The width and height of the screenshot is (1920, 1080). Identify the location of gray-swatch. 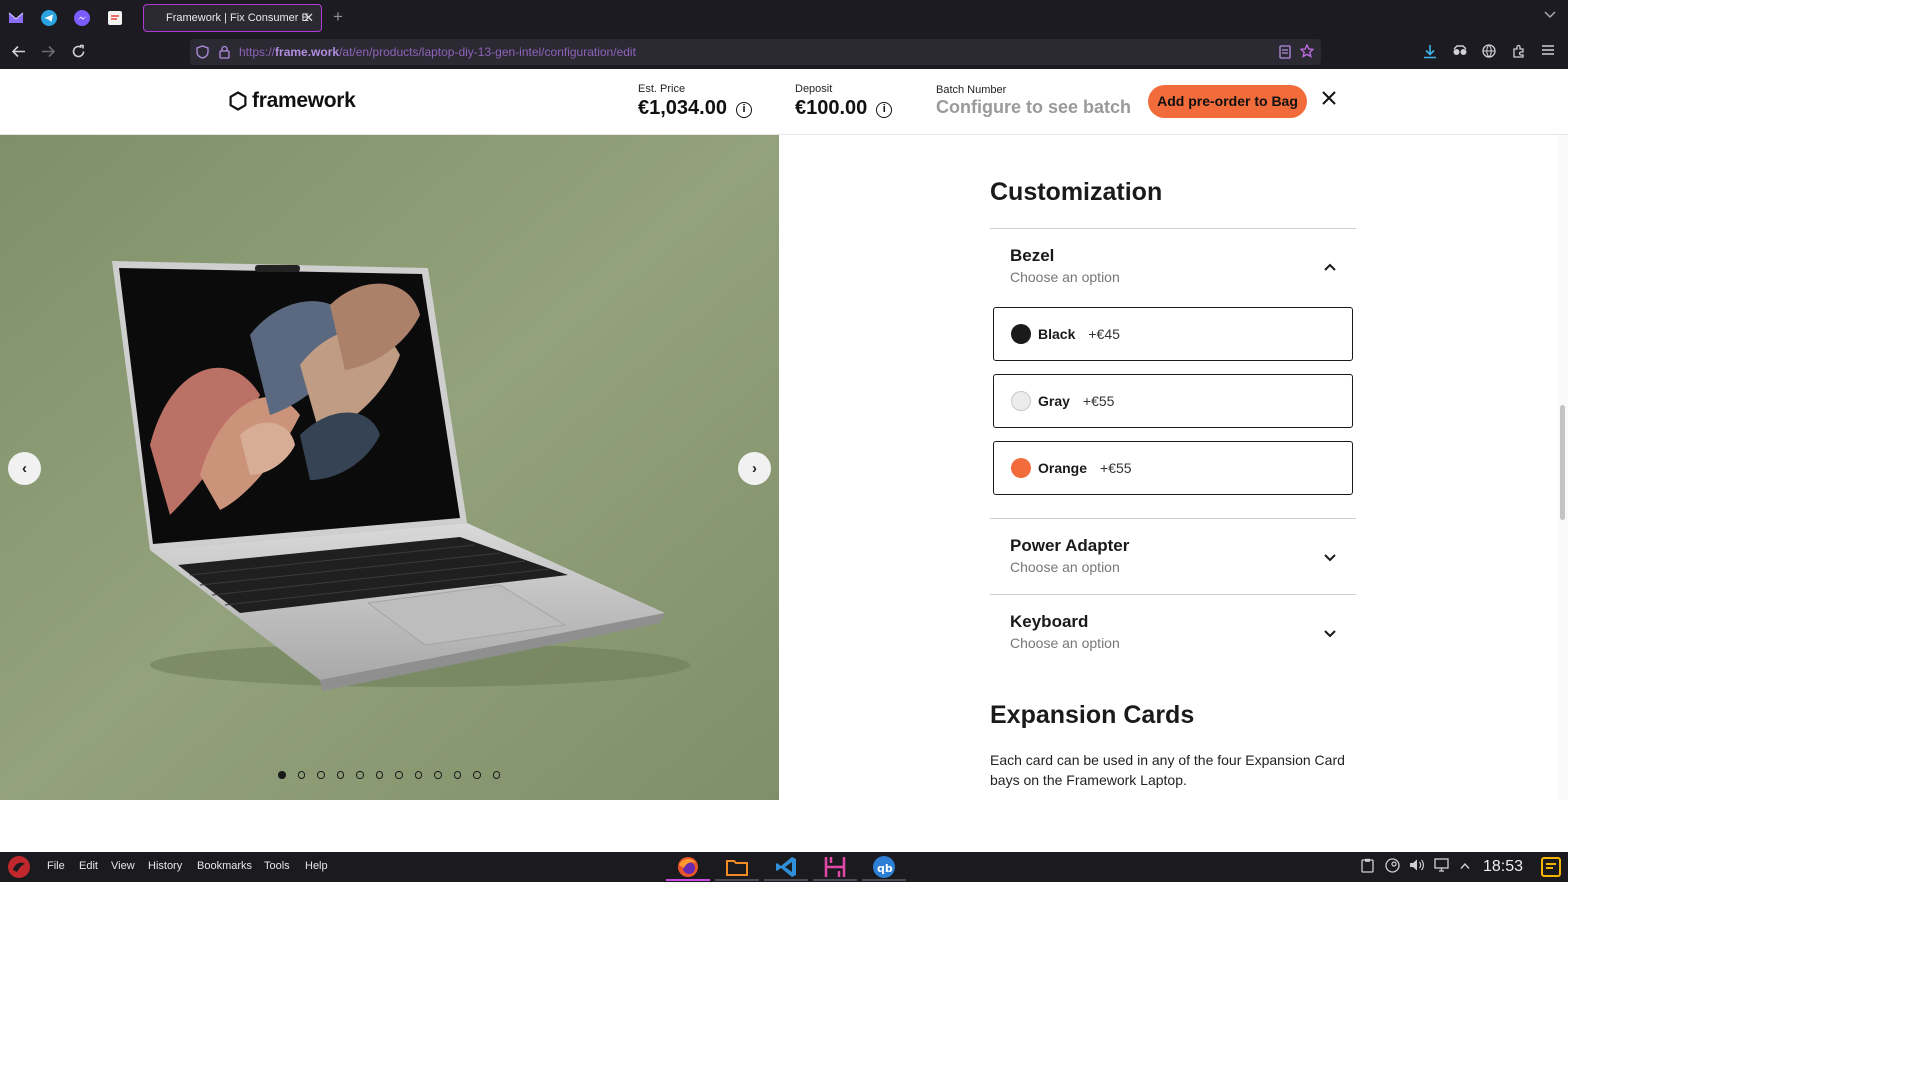
(1021, 401).